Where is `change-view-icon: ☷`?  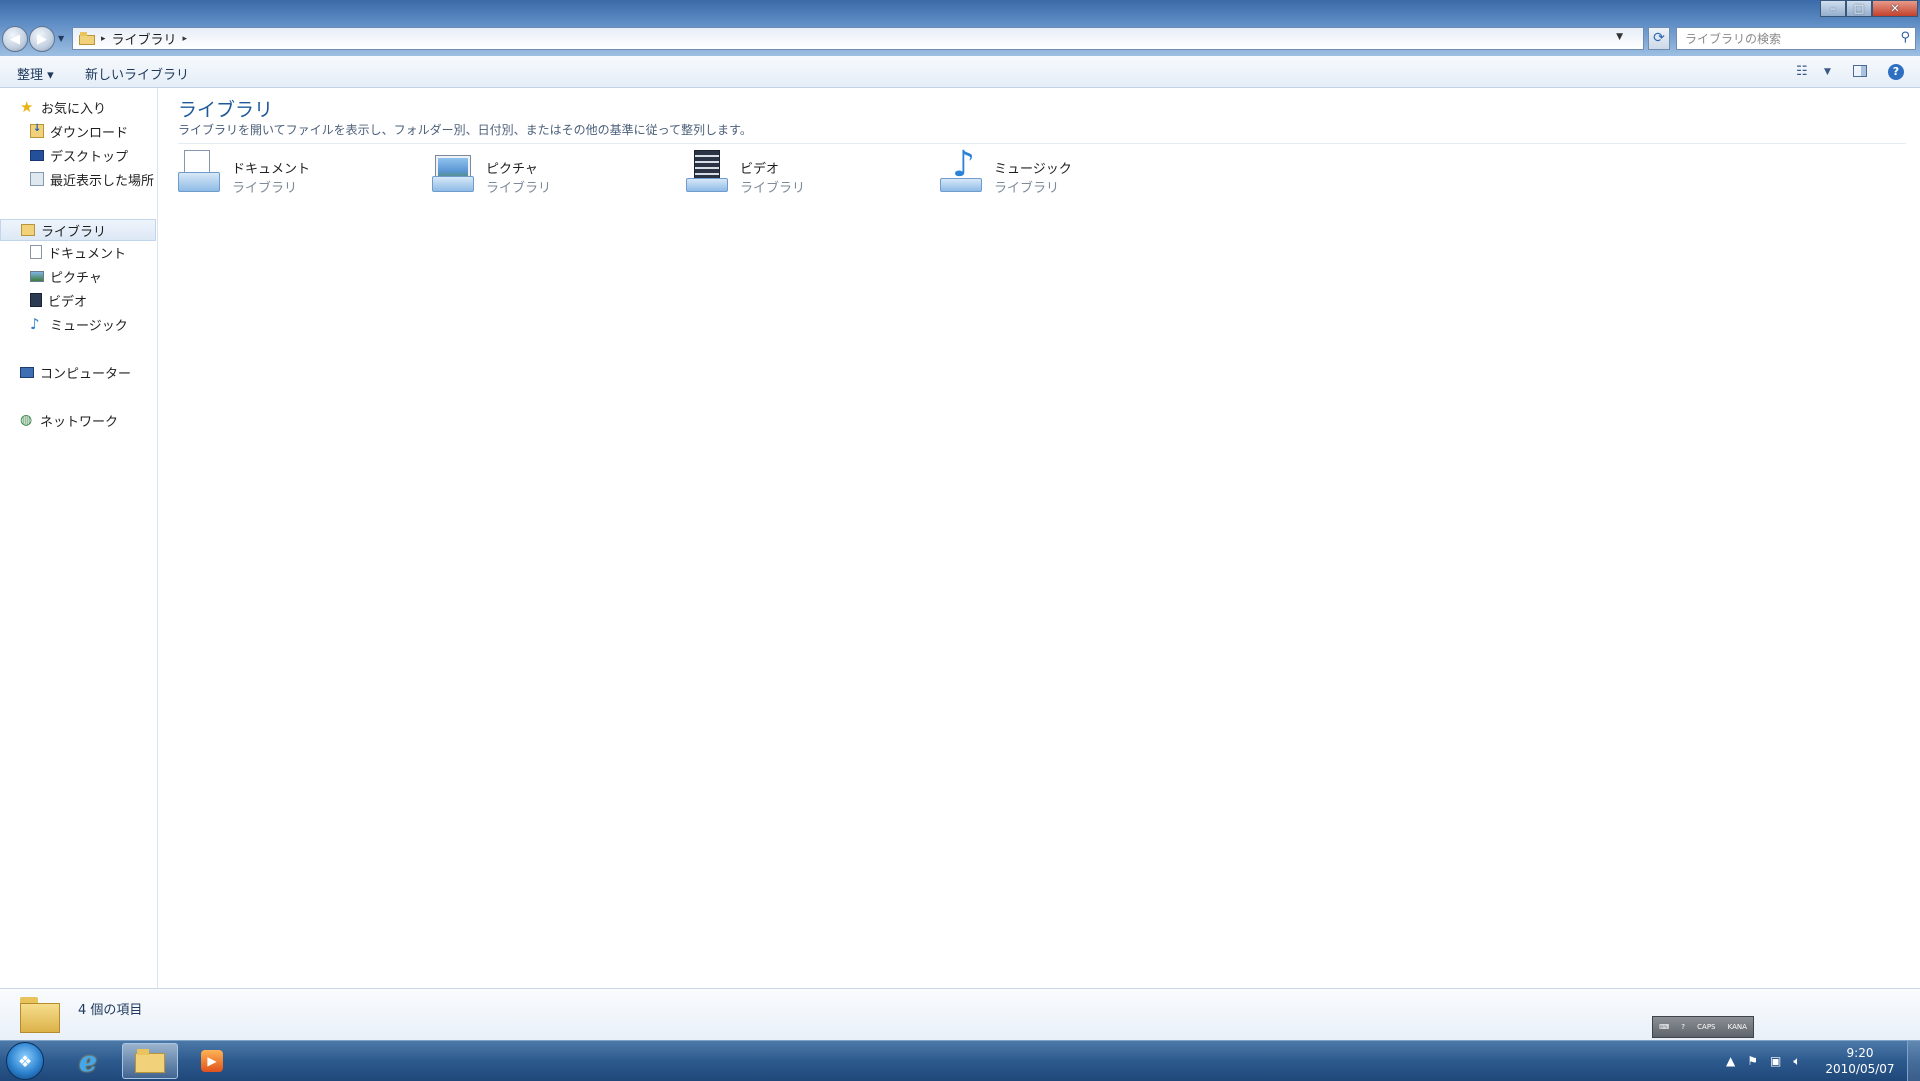
change-view-icon: ☷ is located at coordinates (1802, 71).